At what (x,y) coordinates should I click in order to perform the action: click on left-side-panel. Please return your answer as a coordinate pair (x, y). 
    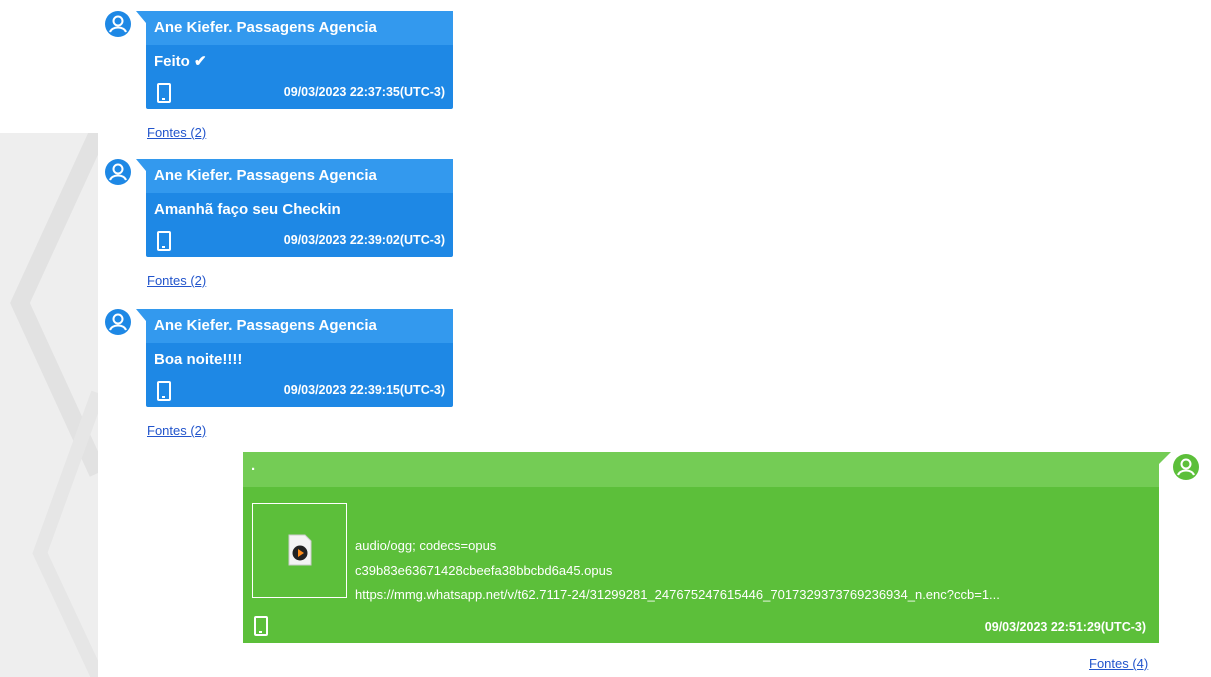
    Looking at the image, I should click on (49, 405).